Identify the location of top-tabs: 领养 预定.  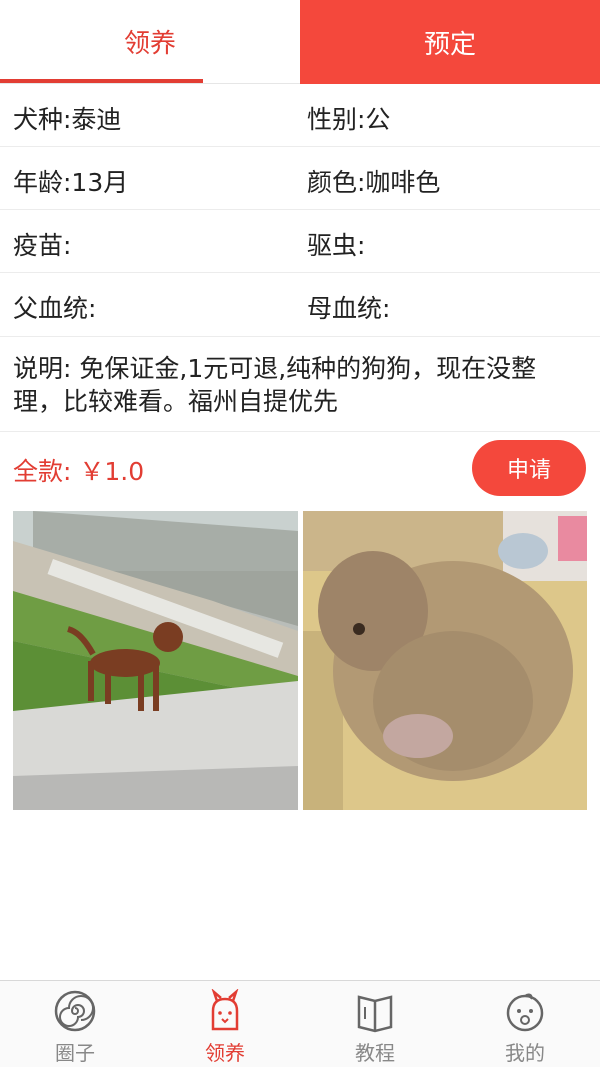
(300, 42).